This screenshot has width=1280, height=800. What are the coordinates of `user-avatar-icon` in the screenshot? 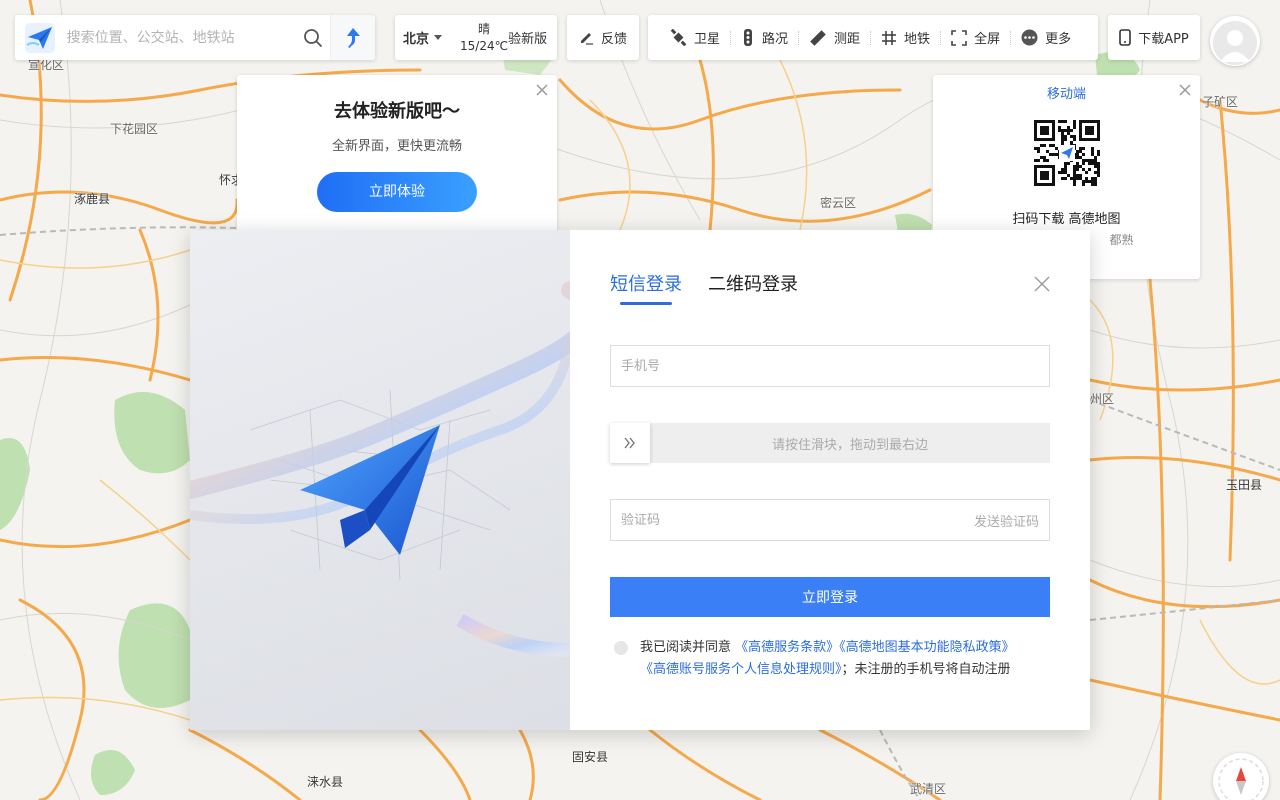 It's located at (1235, 43).